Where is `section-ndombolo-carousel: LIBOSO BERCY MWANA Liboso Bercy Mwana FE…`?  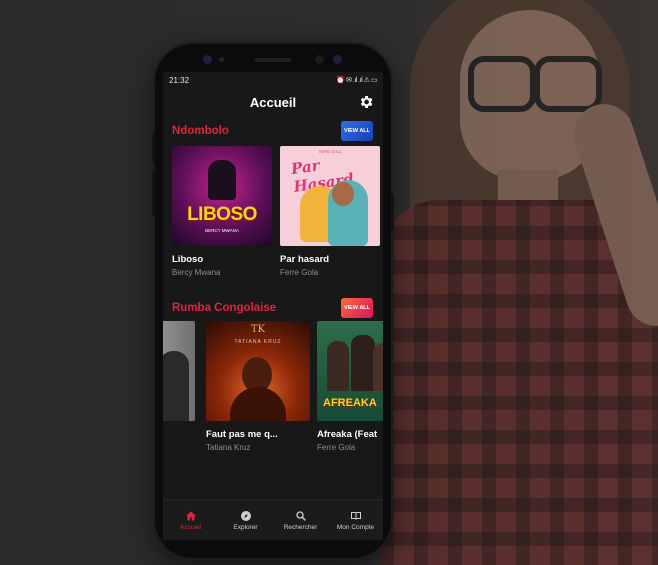 section-ndombolo-carousel: LIBOSO BERCY MWANA Liboso Bercy Mwana FE… is located at coordinates (273, 221).